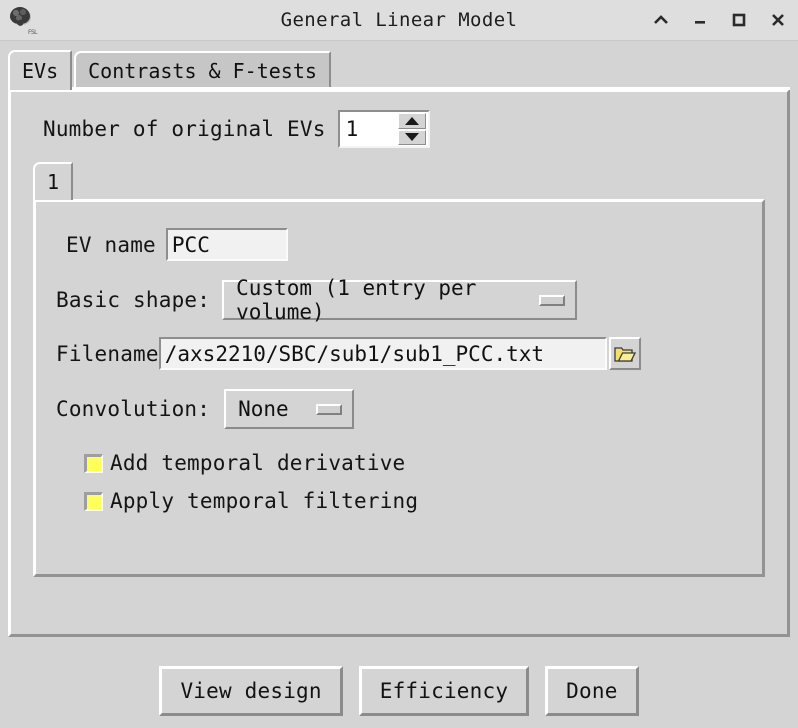 The image size is (798, 728). I want to click on basic-shape-label: Basic shape:, so click(133, 300).